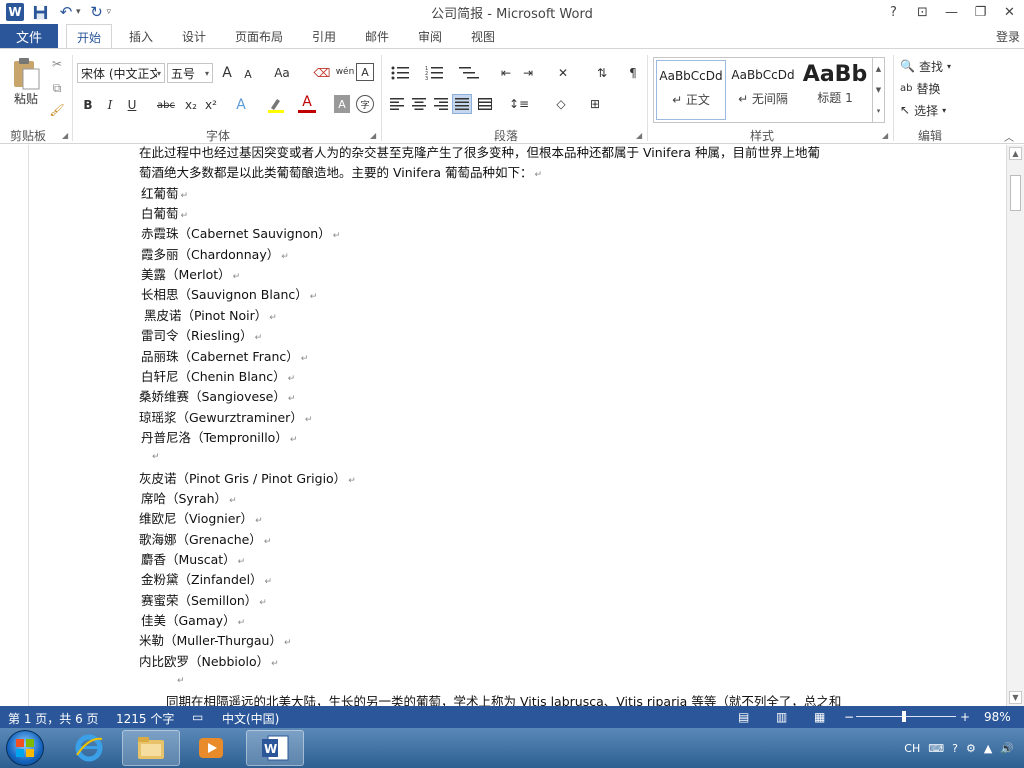 The image size is (1024, 768). I want to click on select-button: ↖ 选择 ▾, so click(930, 110).